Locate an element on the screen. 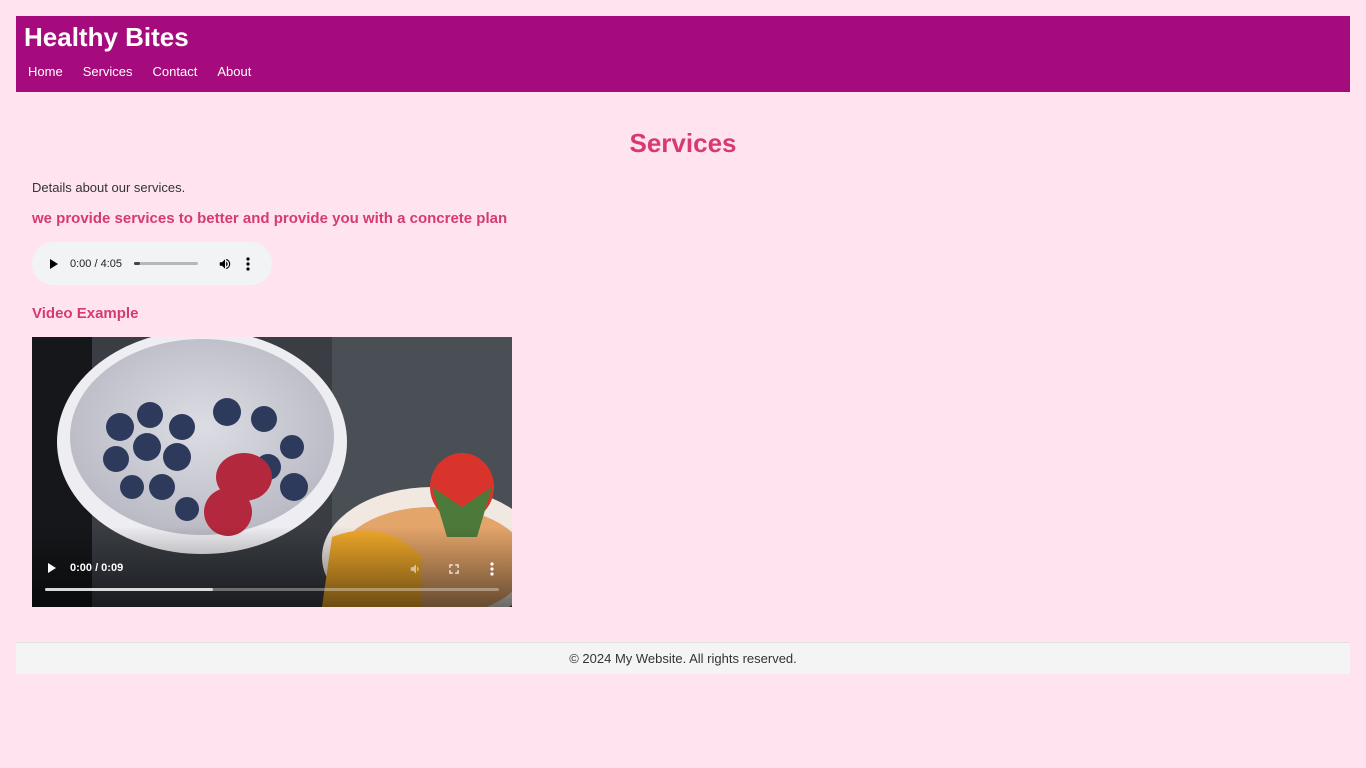 The image size is (1366, 768). site-footer: © 2024 My Website. All rights reserved. is located at coordinates (683, 658).